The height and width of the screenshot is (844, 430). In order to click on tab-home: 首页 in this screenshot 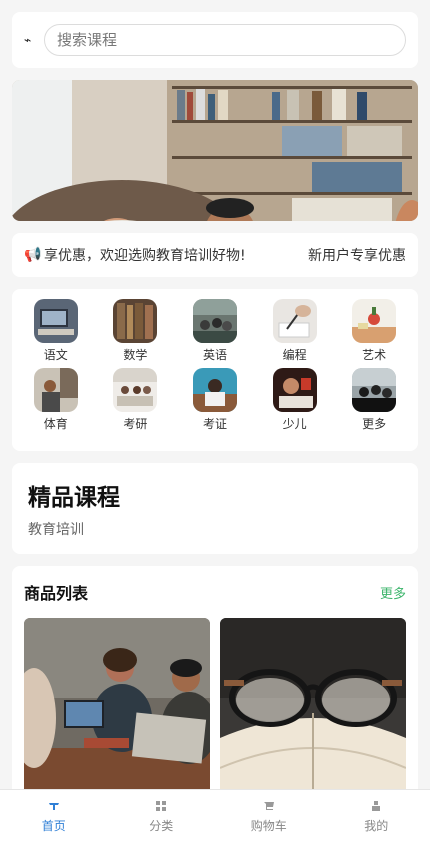, I will do `click(54, 817)`.